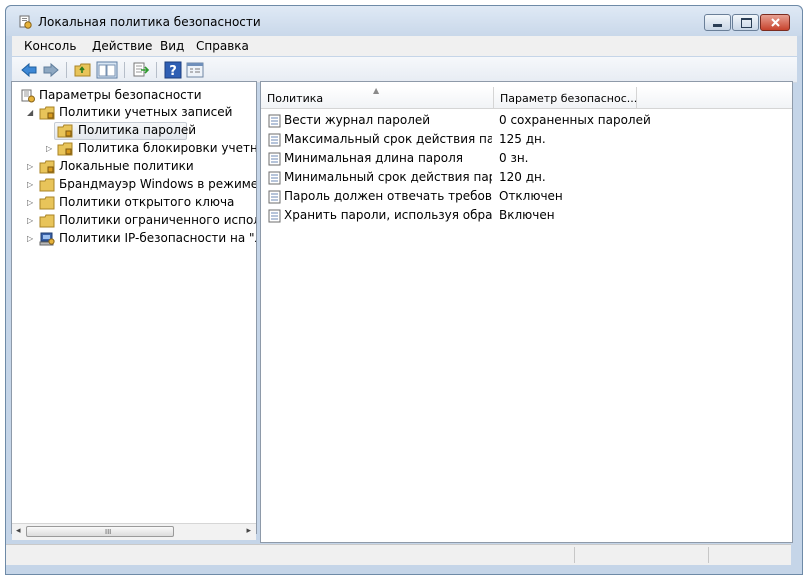 Image resolution: width=809 pixels, height=580 pixels. Describe the element at coordinates (25, 22) in the screenshot. I see `security-policy-app-icon` at that location.